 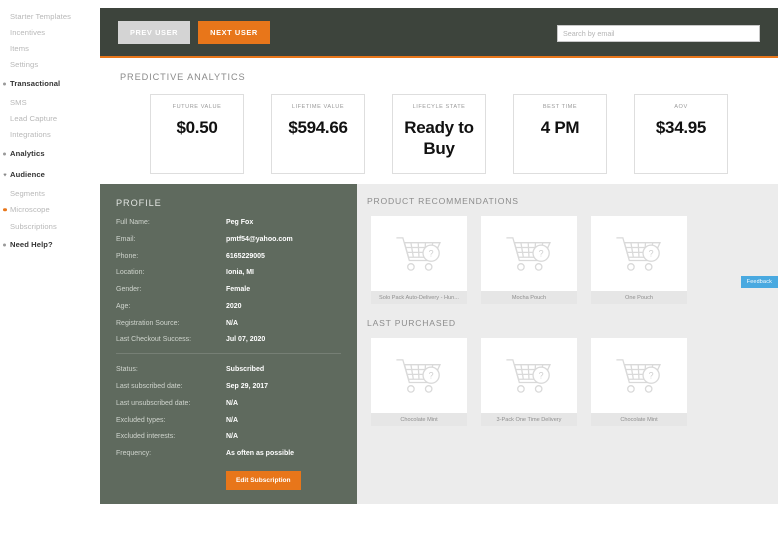 What do you see at coordinates (149, 387) in the screenshot?
I see `profile-field-key: Last subscribed date:` at bounding box center [149, 387].